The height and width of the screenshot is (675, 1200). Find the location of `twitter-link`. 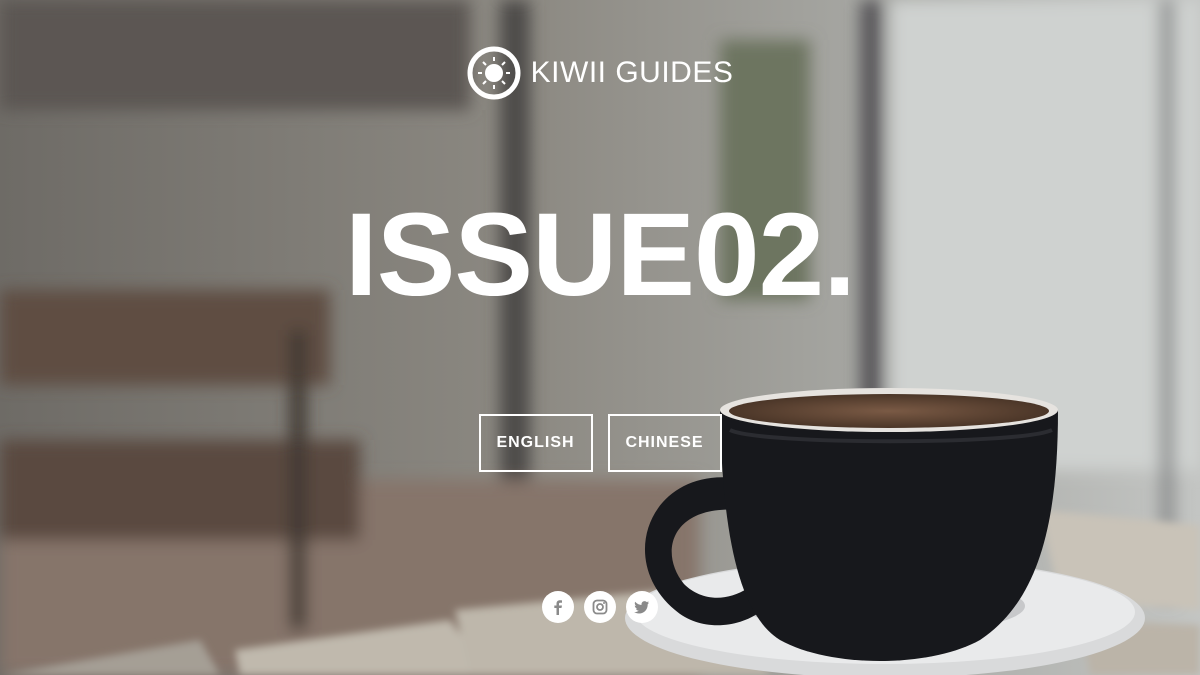

twitter-link is located at coordinates (642, 607).